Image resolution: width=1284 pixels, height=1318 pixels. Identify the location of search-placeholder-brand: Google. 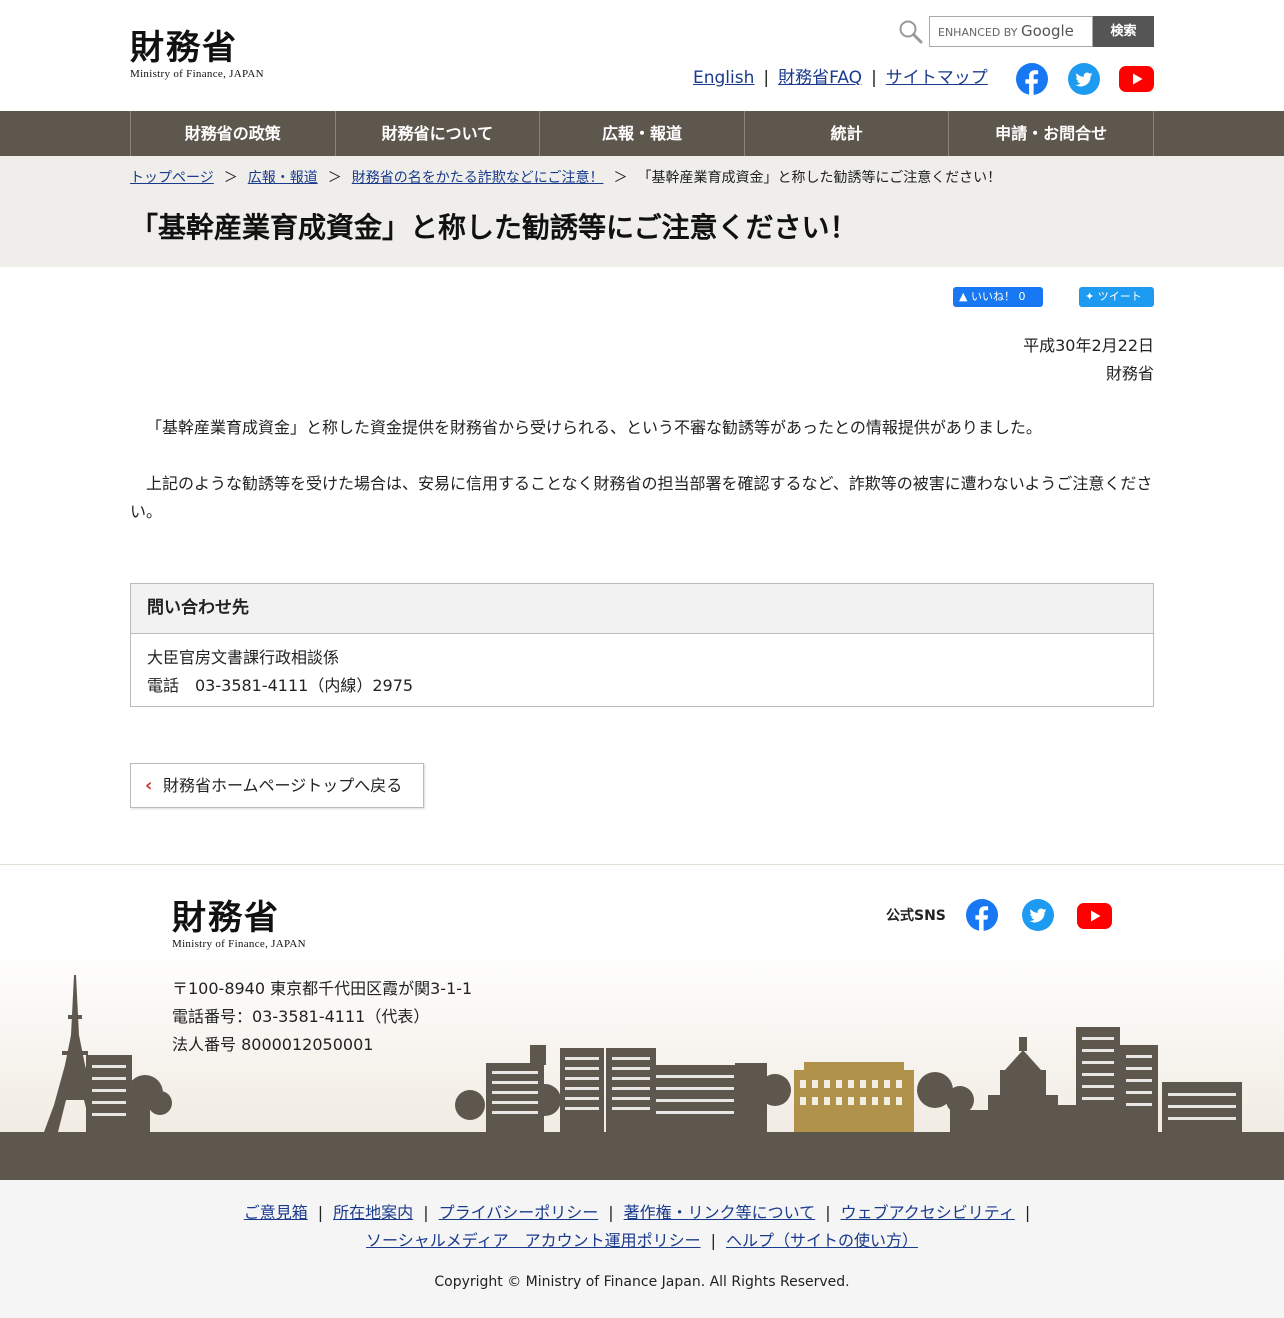
(1047, 31).